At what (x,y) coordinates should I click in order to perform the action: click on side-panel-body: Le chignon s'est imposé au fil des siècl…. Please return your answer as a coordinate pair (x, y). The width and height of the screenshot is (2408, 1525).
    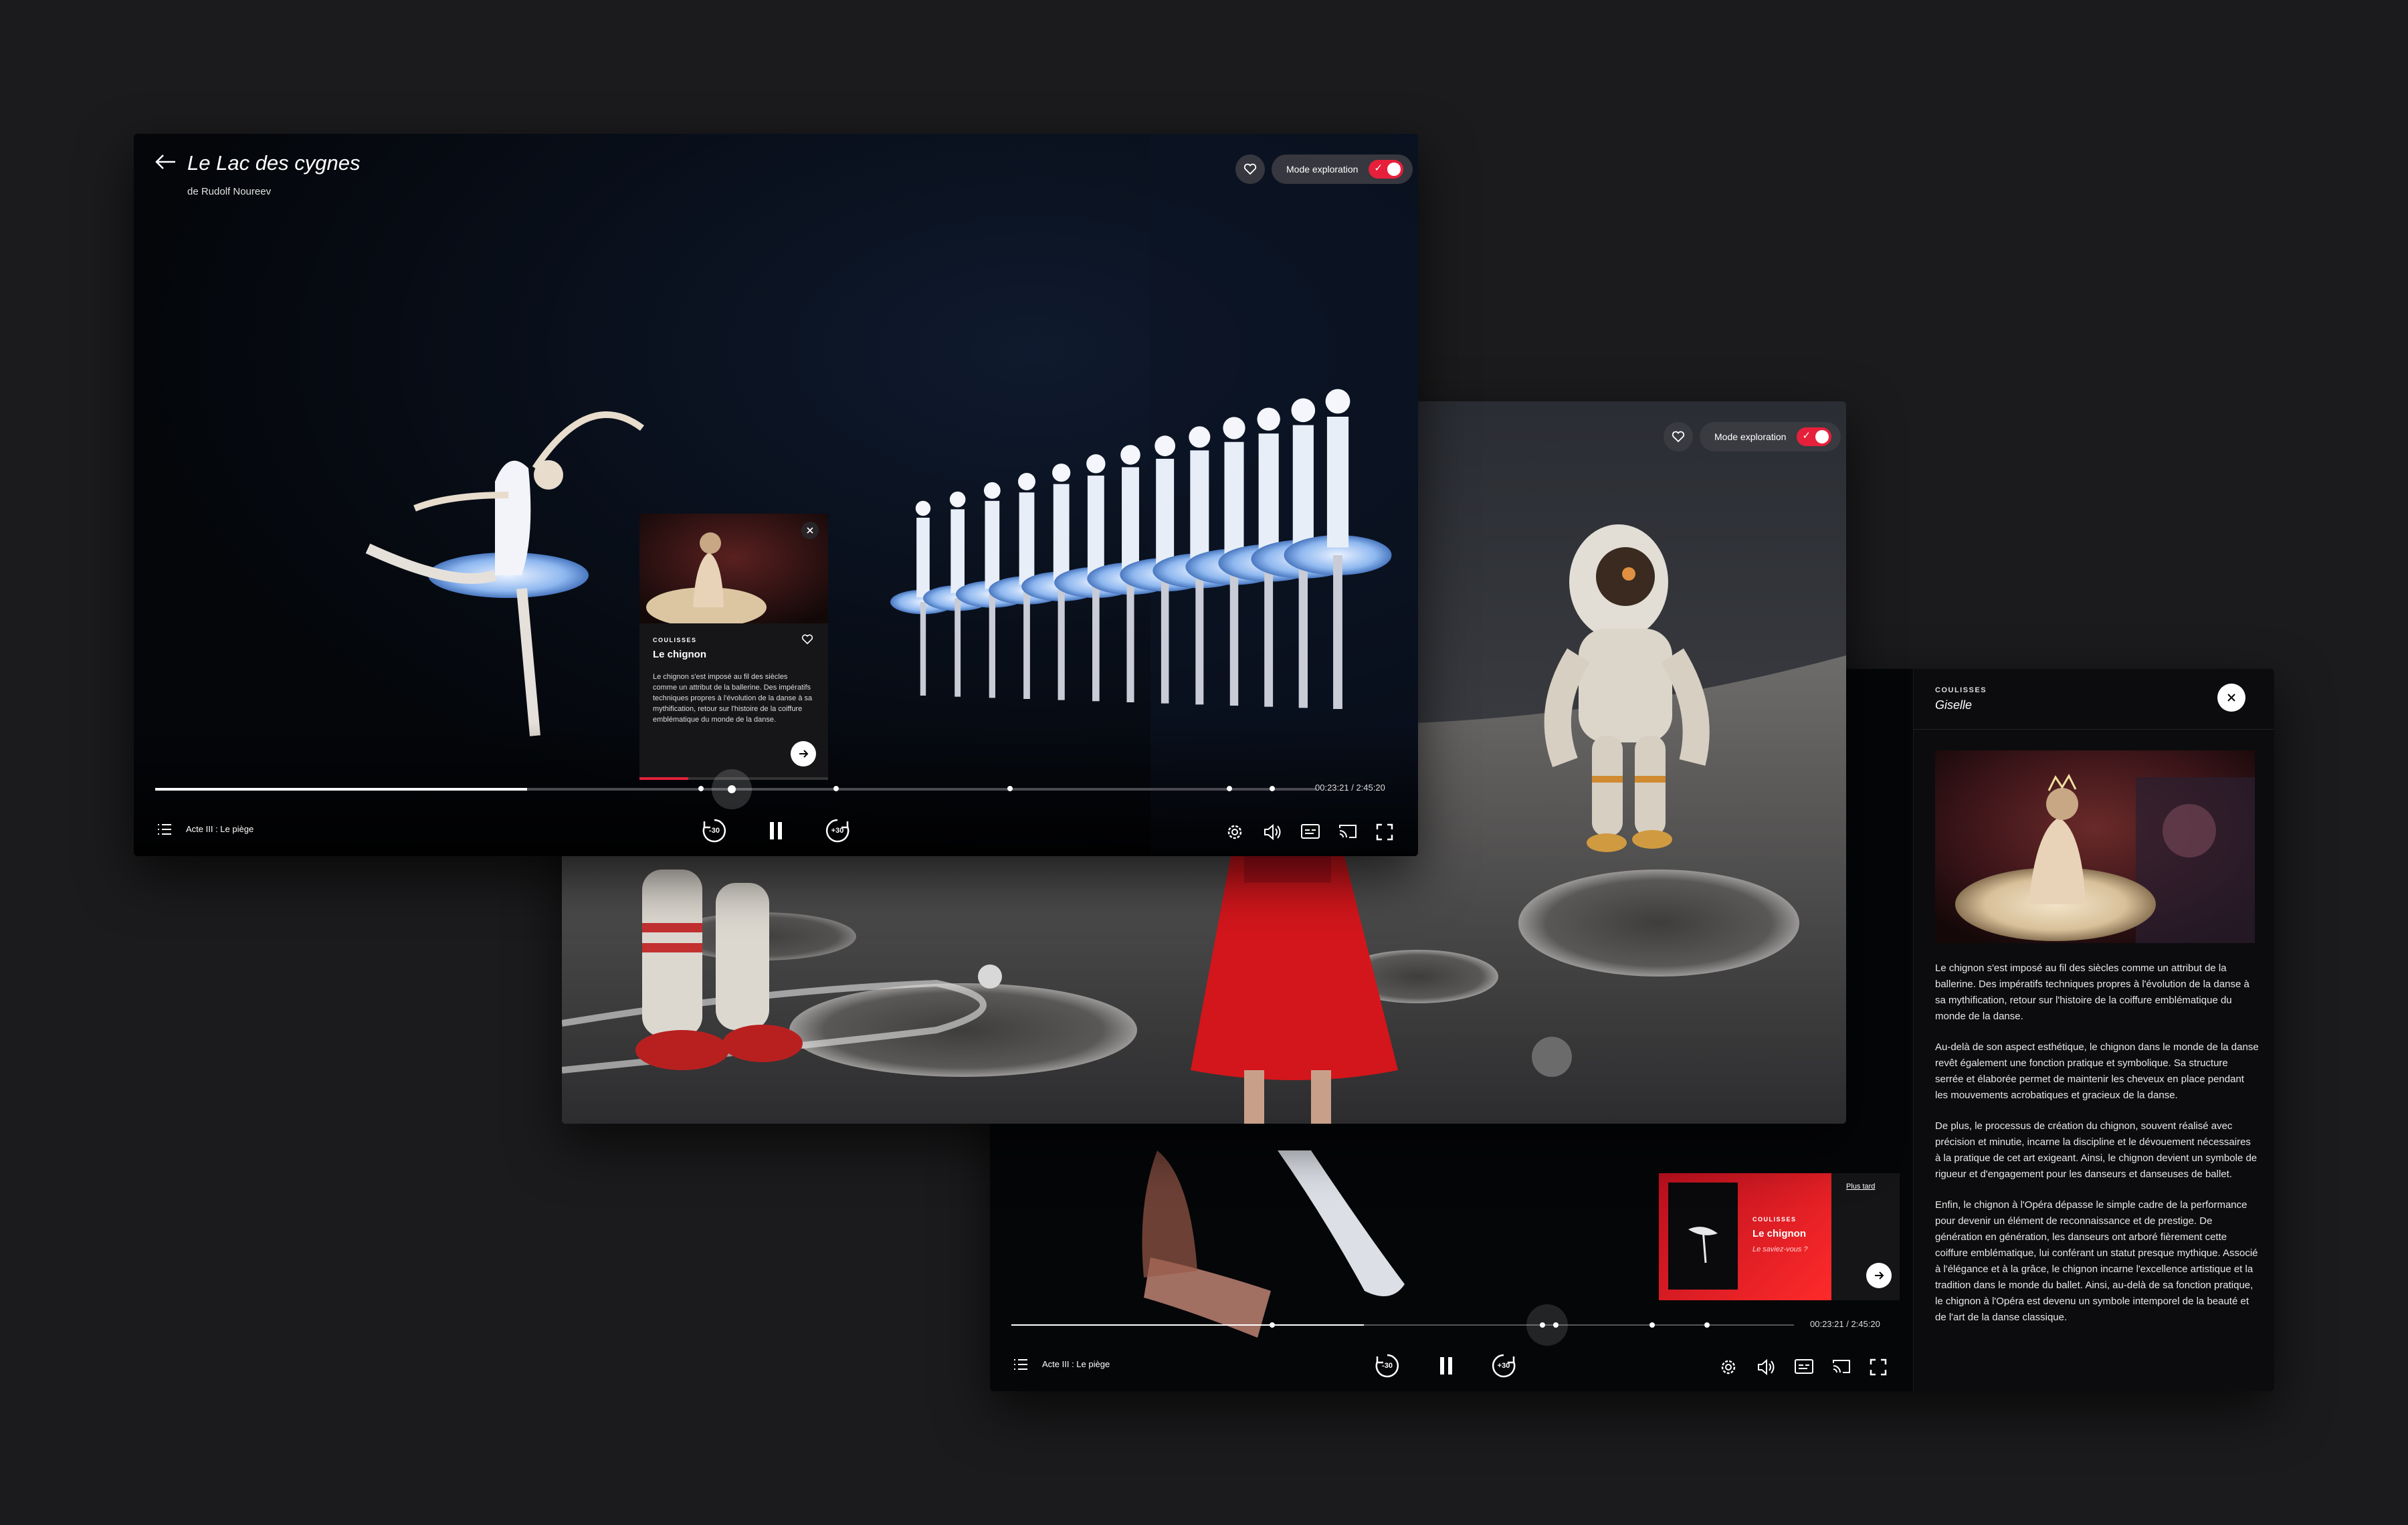
    Looking at the image, I should click on (2097, 1150).